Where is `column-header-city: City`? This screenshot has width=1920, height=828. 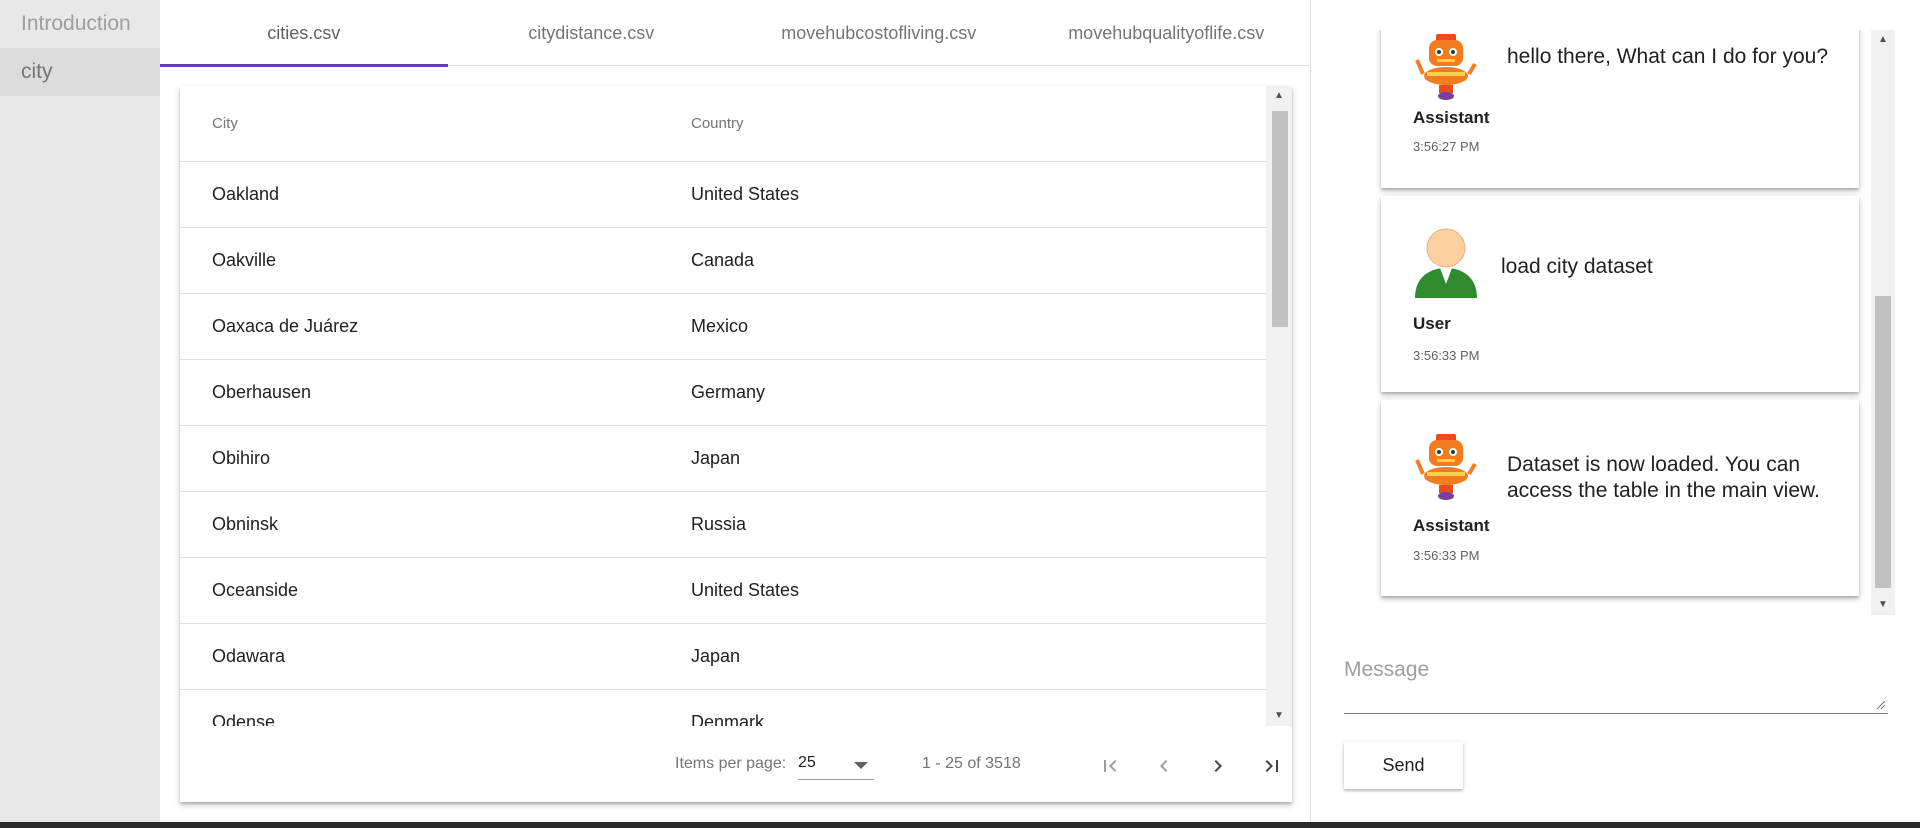 column-header-city: City is located at coordinates (435, 123).